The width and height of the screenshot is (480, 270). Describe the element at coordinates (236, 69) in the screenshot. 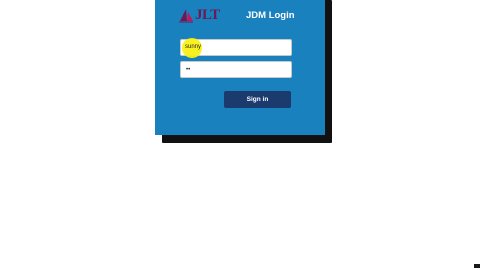

I see `password-field` at that location.